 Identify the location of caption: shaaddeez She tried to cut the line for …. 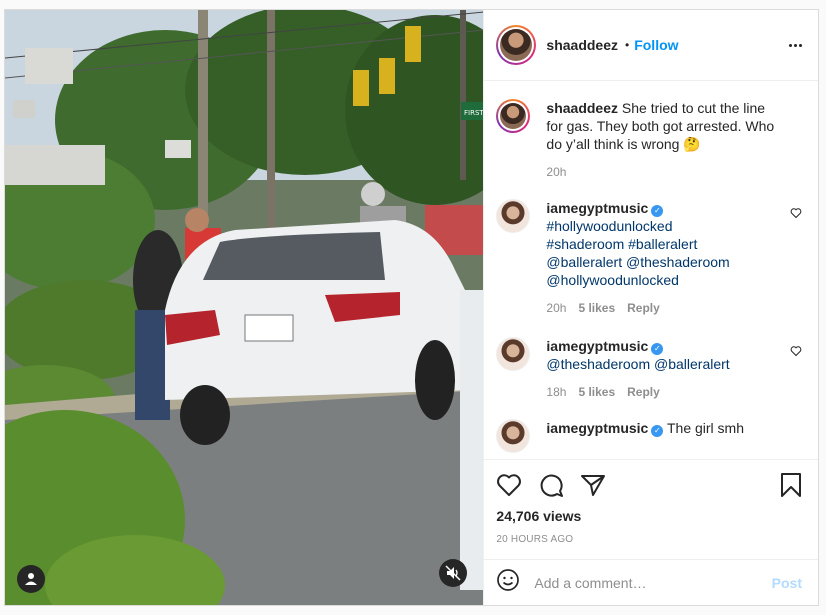
(649, 139).